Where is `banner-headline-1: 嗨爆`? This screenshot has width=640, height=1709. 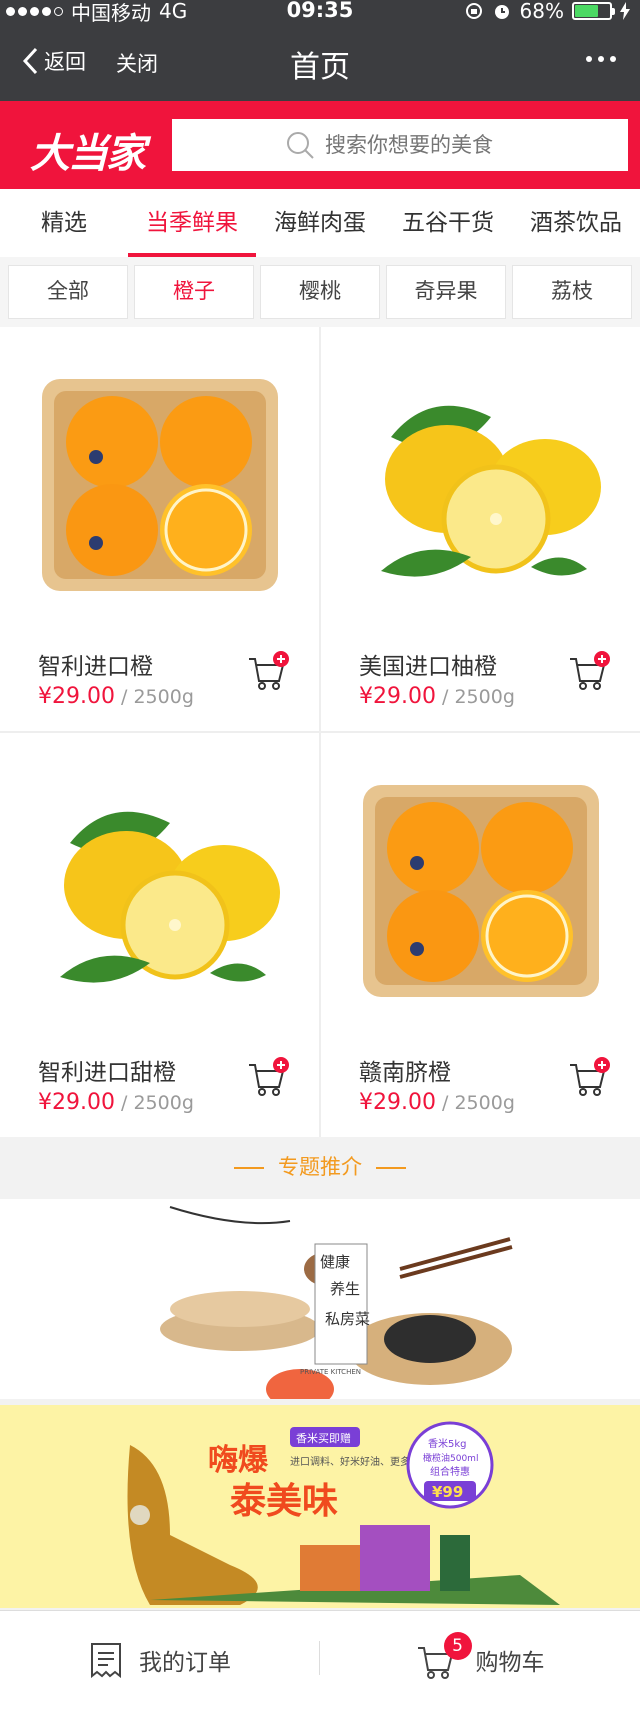
banner-headline-1: 嗨爆 is located at coordinates (238, 1460).